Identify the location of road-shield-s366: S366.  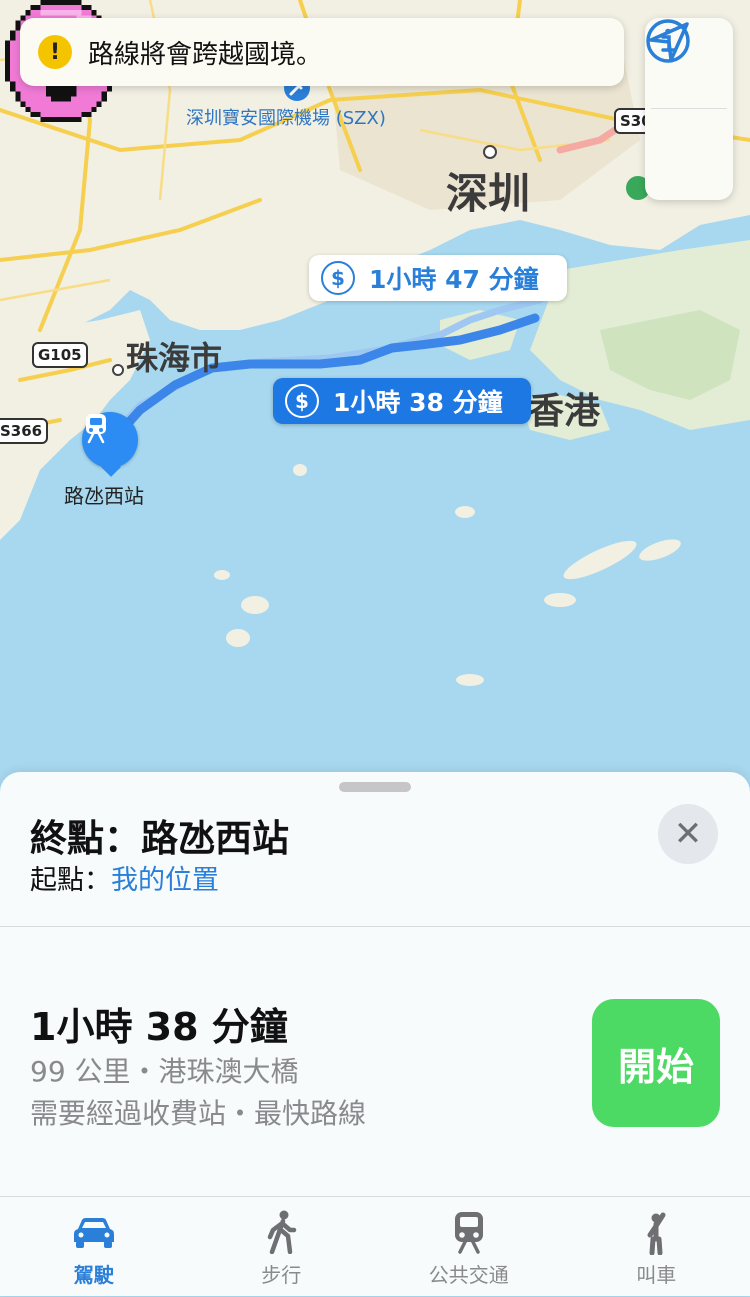
(24, 431).